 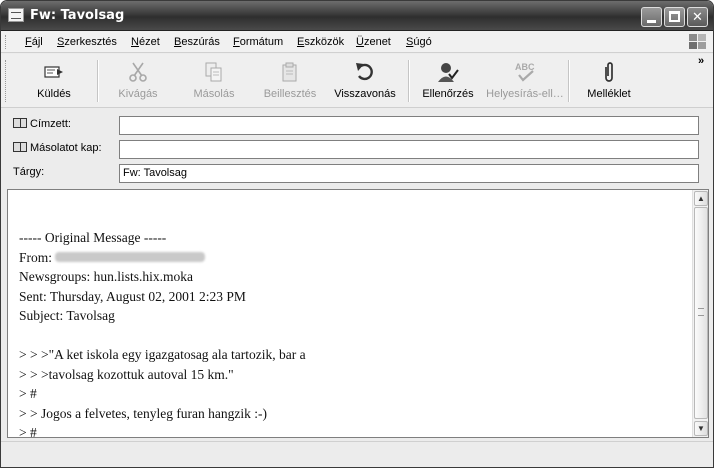 I want to click on menu-insert: Beszúrás, so click(x=197, y=42).